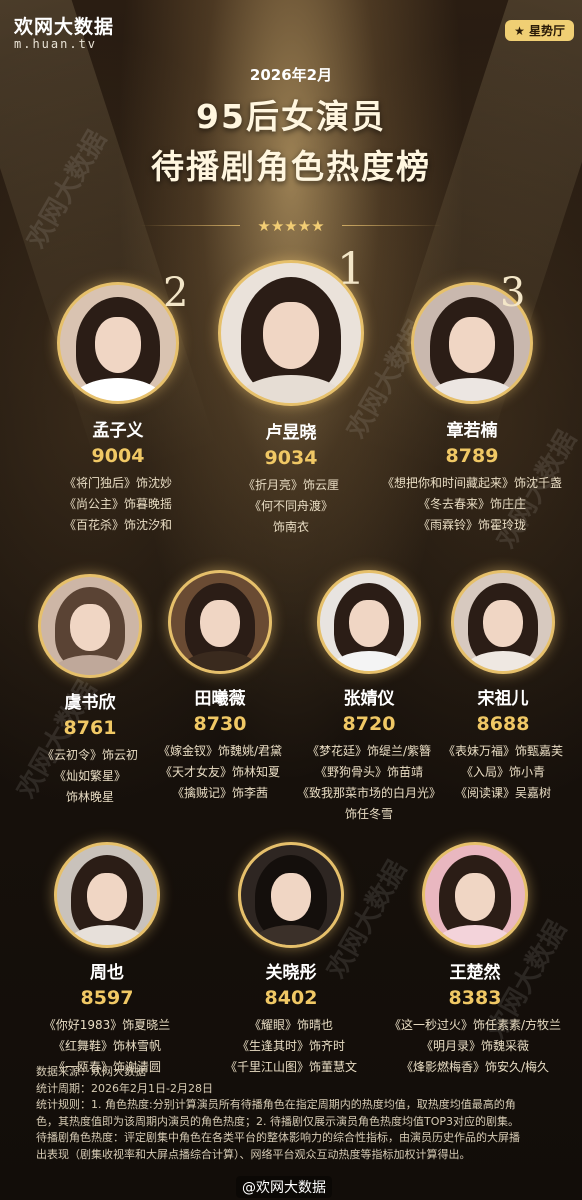 The height and width of the screenshot is (1200, 582). What do you see at coordinates (290, 527) in the screenshot?
I see `role-item: 饰南衣` at bounding box center [290, 527].